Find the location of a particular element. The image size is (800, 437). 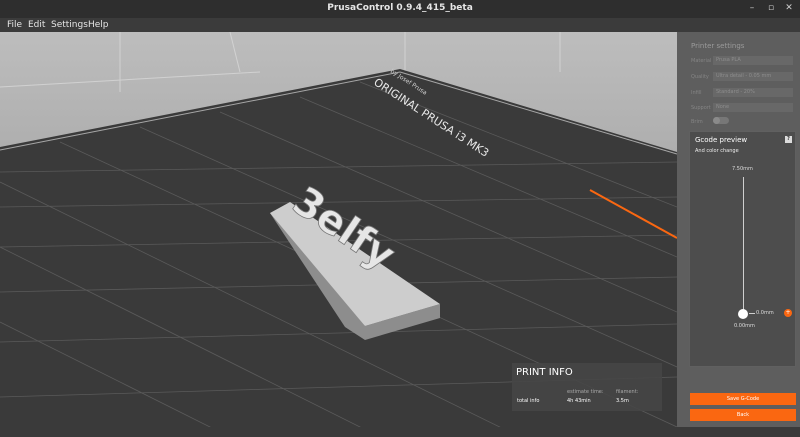

layer-slider-track is located at coordinates (743, 246).